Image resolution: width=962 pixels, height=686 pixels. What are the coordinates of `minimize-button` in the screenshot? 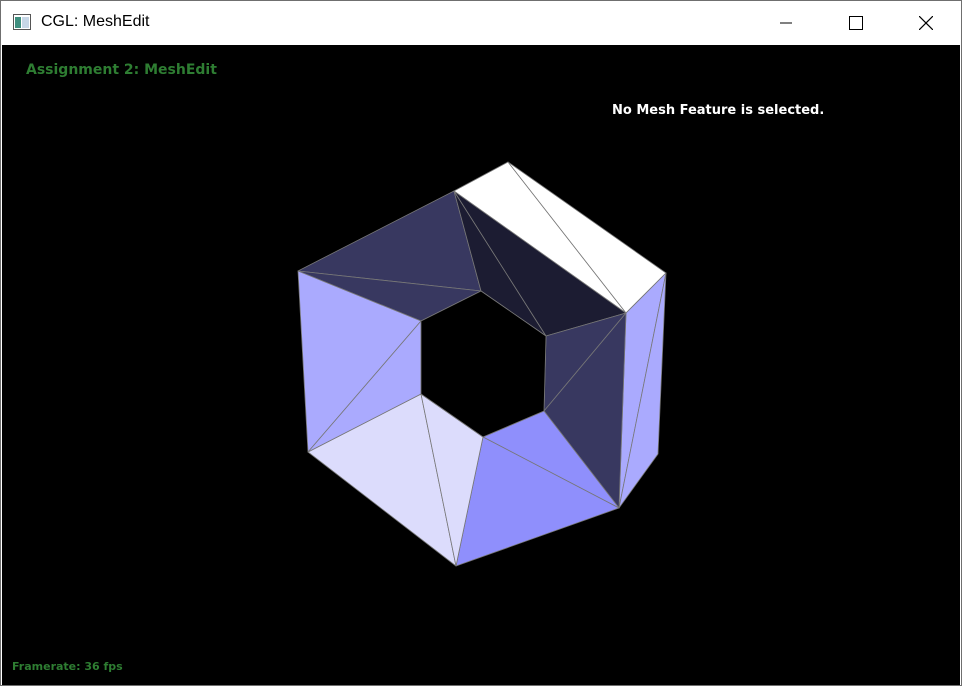 It's located at (786, 23).